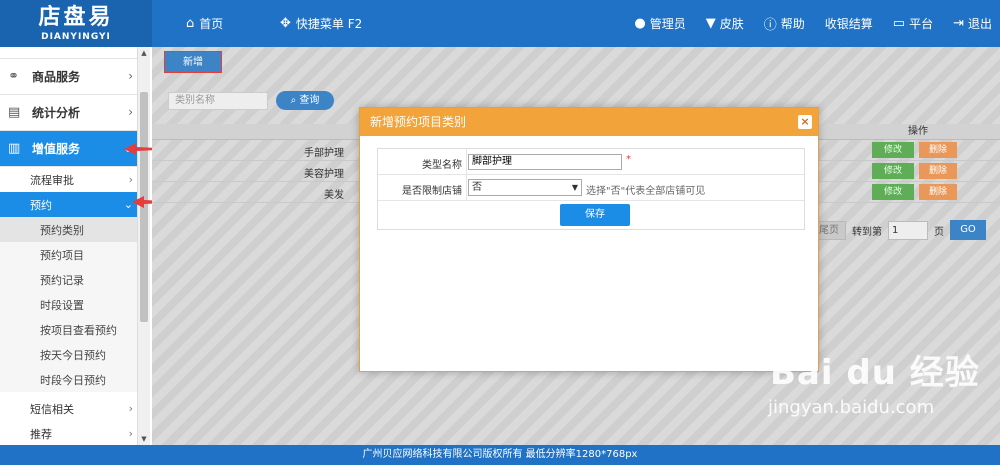  What do you see at coordinates (939, 232) in the screenshot?
I see `page-suffix: 页` at bounding box center [939, 232].